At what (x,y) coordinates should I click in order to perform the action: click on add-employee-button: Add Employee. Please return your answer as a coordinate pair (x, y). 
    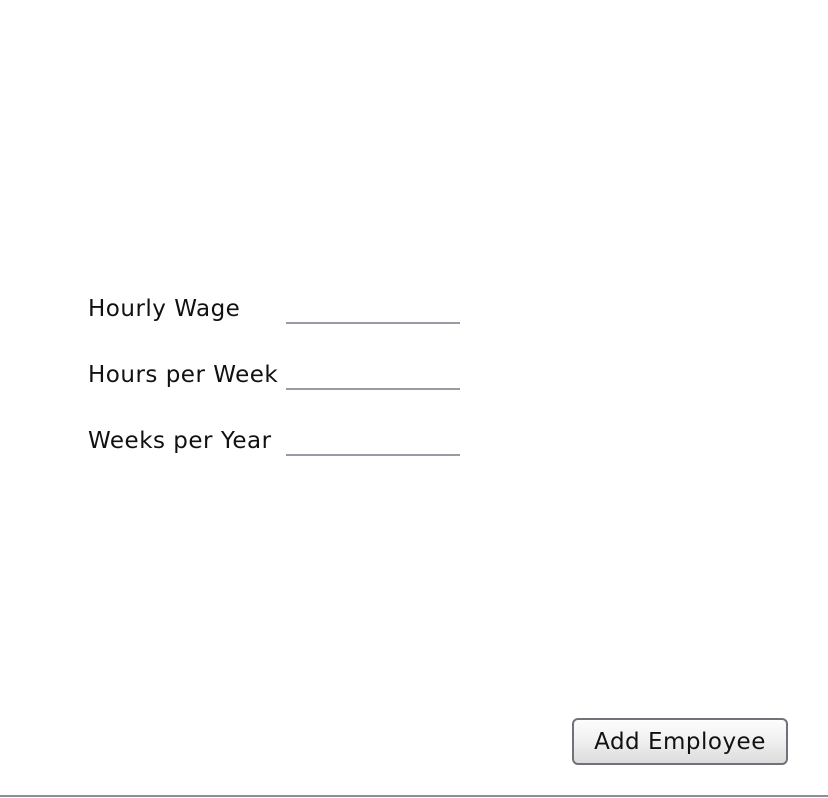
    Looking at the image, I should click on (680, 741).